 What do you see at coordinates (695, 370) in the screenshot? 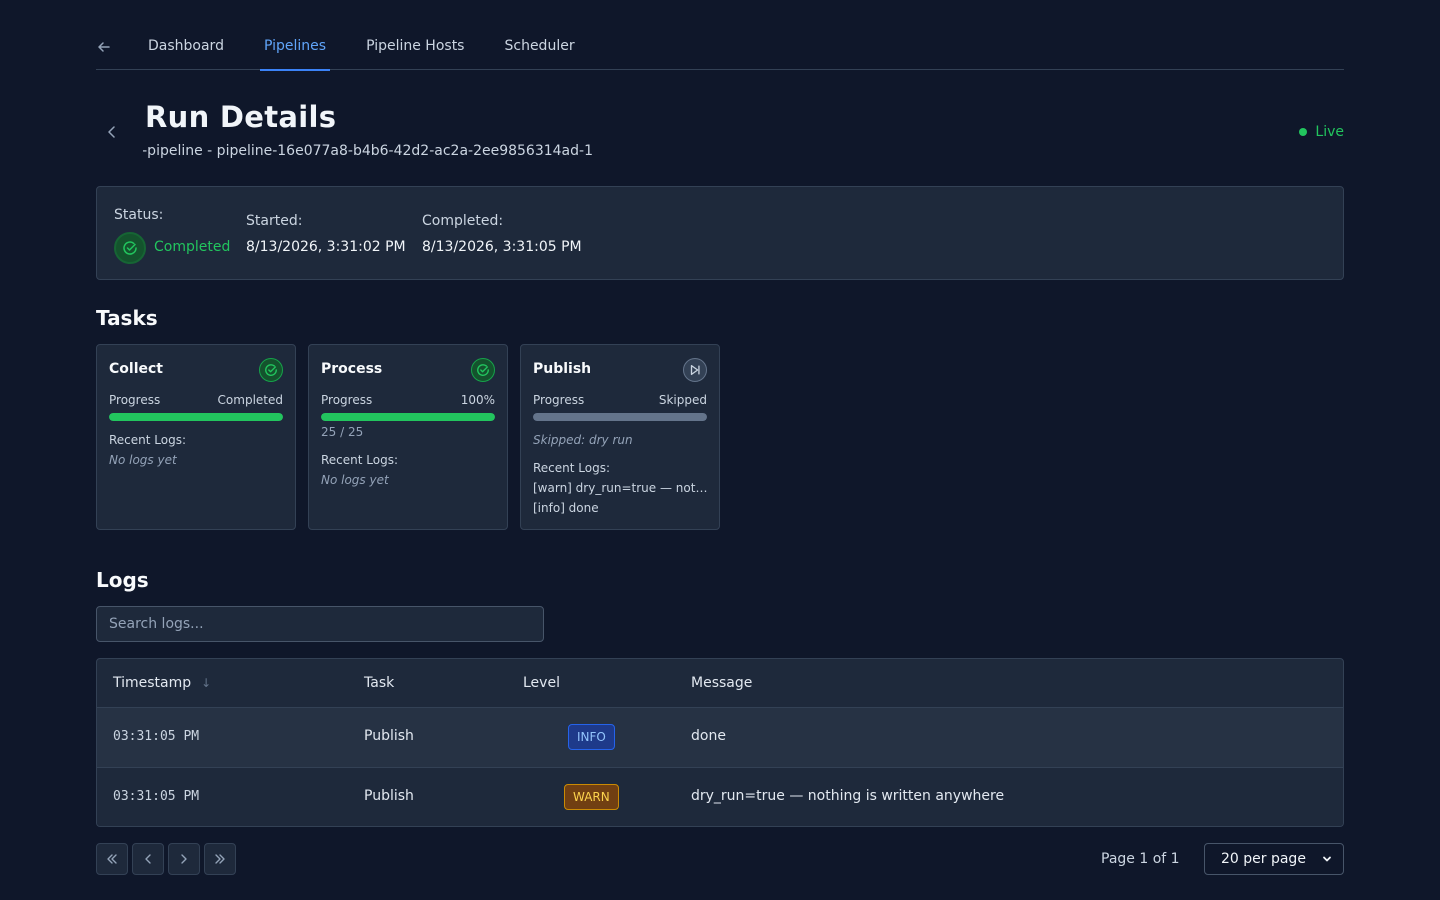
I see `skip-forward-icon` at bounding box center [695, 370].